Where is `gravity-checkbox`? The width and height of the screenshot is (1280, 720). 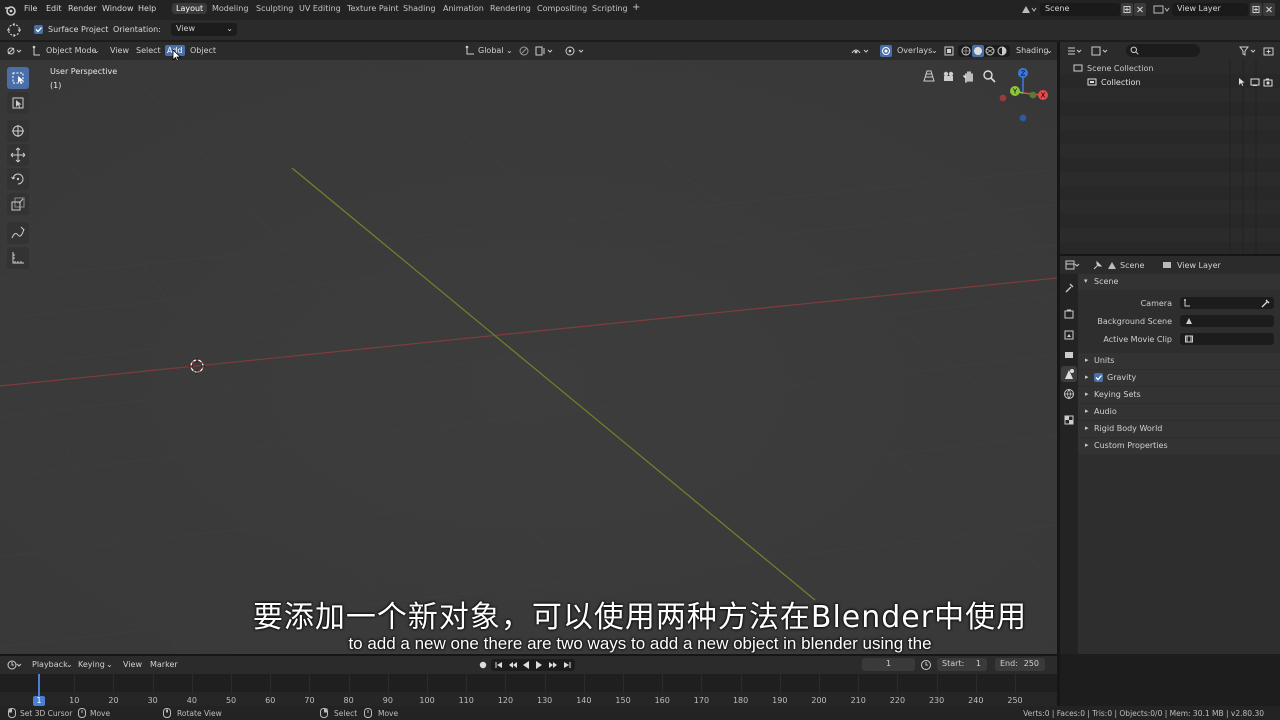 gravity-checkbox is located at coordinates (1098, 377).